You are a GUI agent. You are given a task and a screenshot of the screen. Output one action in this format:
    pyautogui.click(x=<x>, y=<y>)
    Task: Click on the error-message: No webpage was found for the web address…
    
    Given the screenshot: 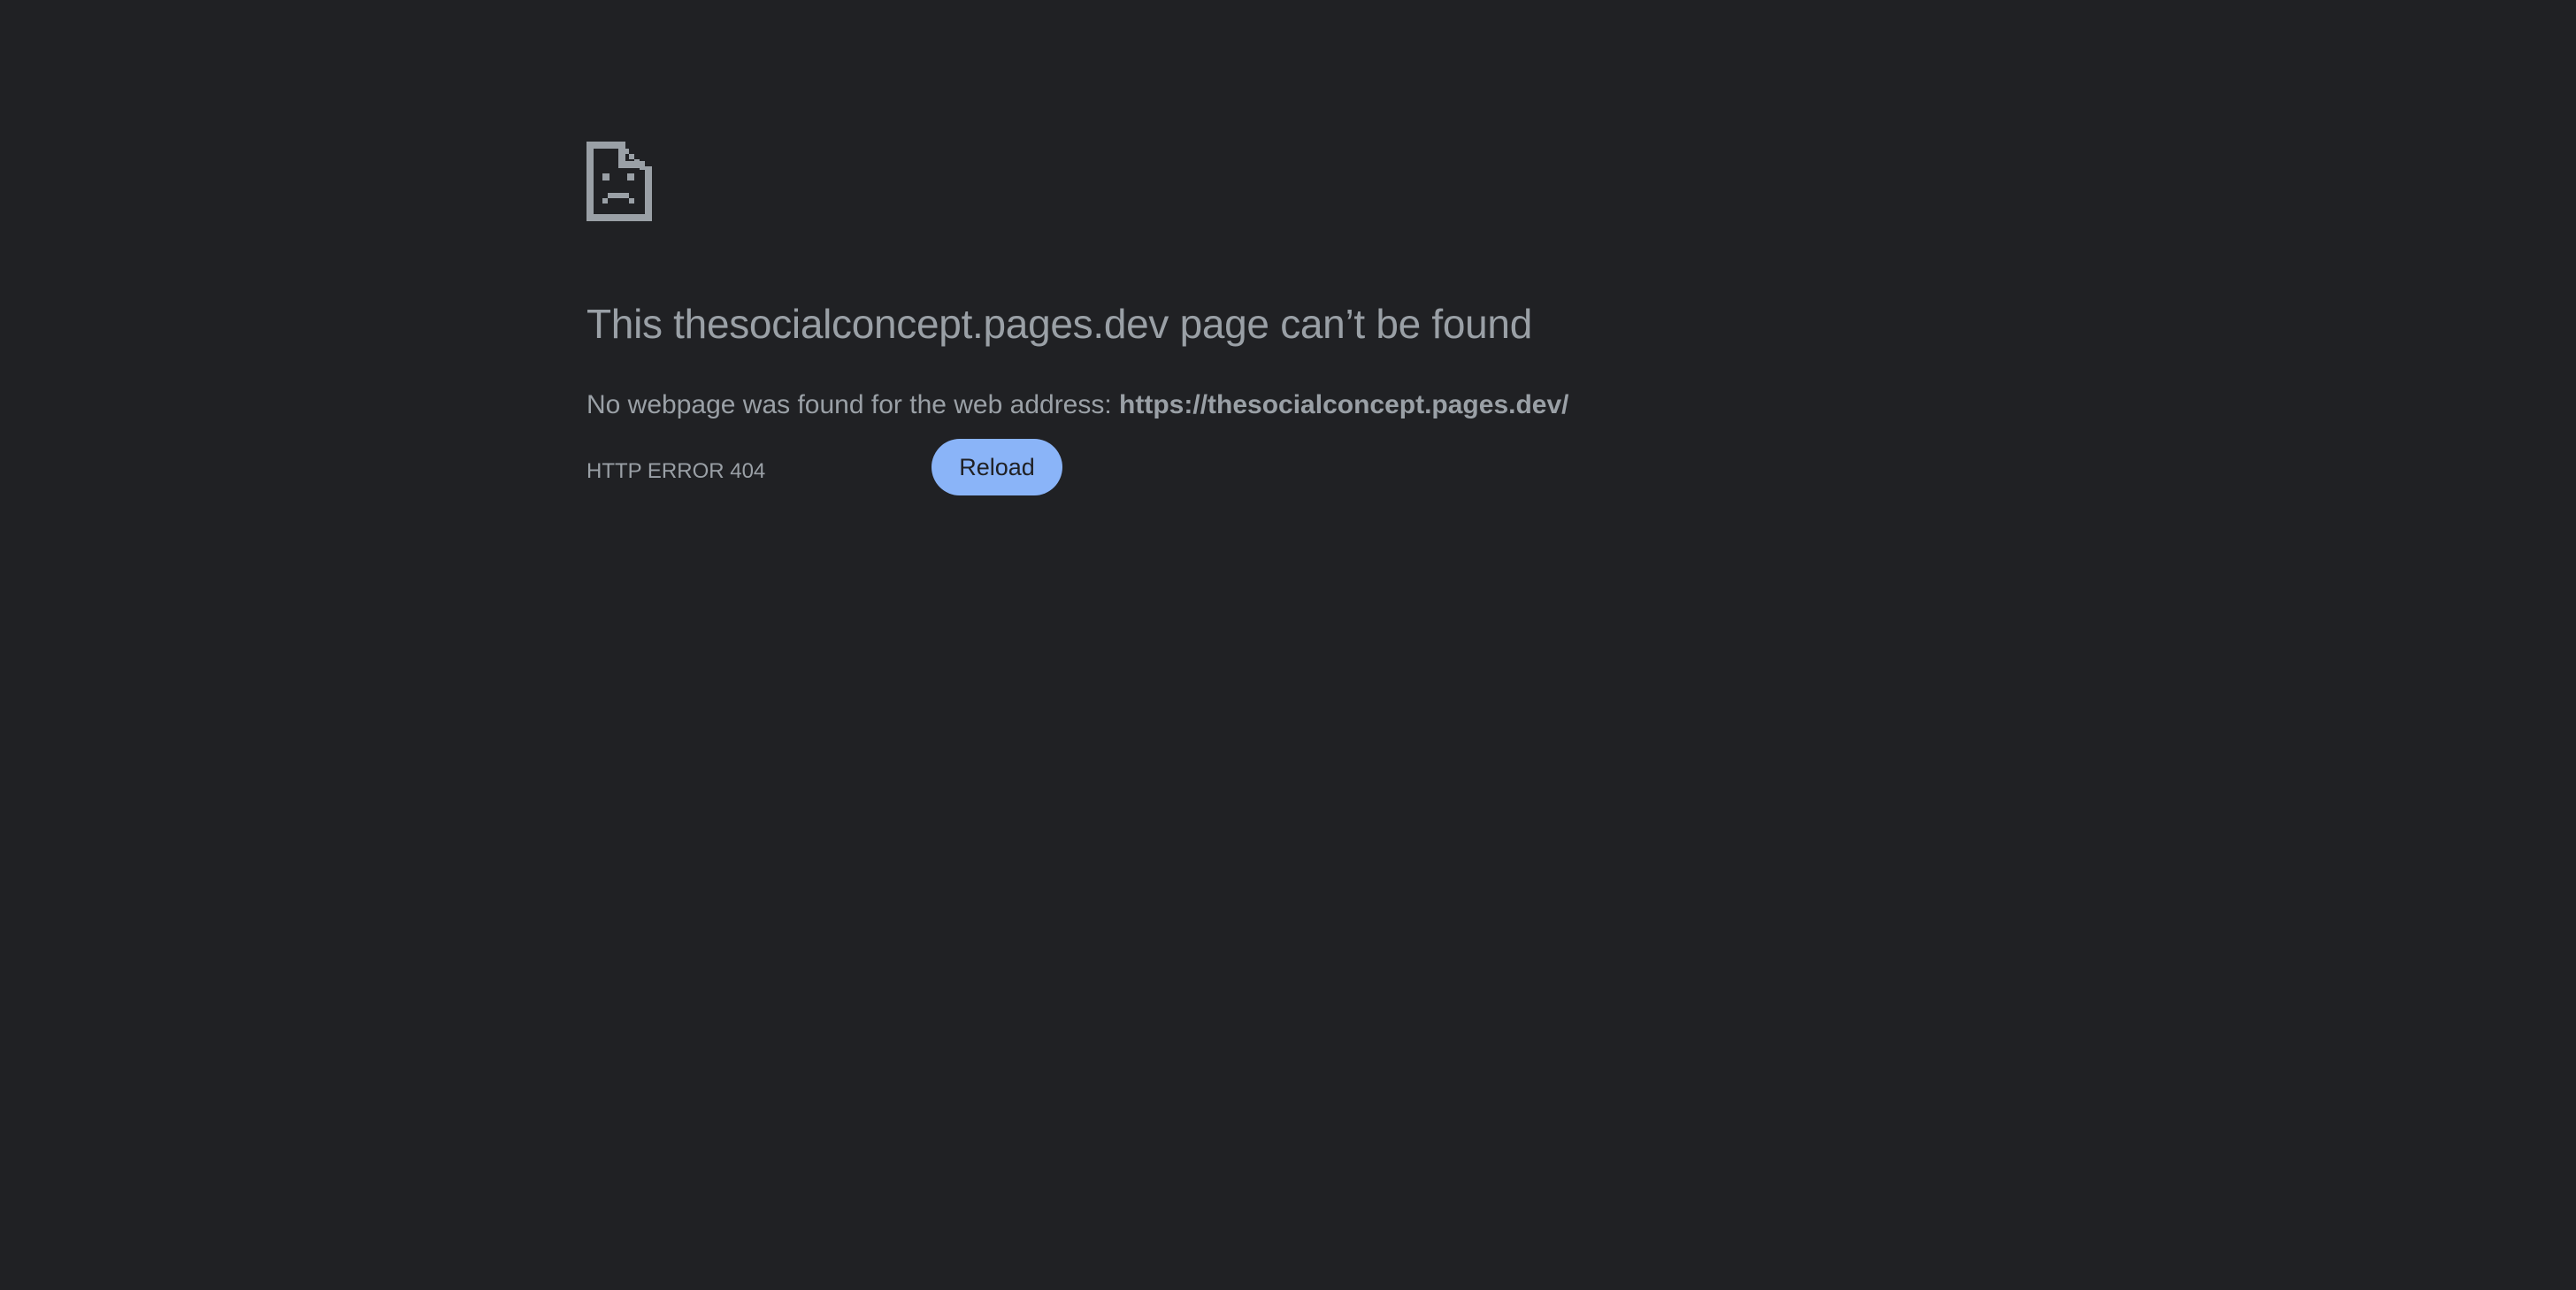 What is the action you would take?
    pyautogui.click(x=1077, y=405)
    